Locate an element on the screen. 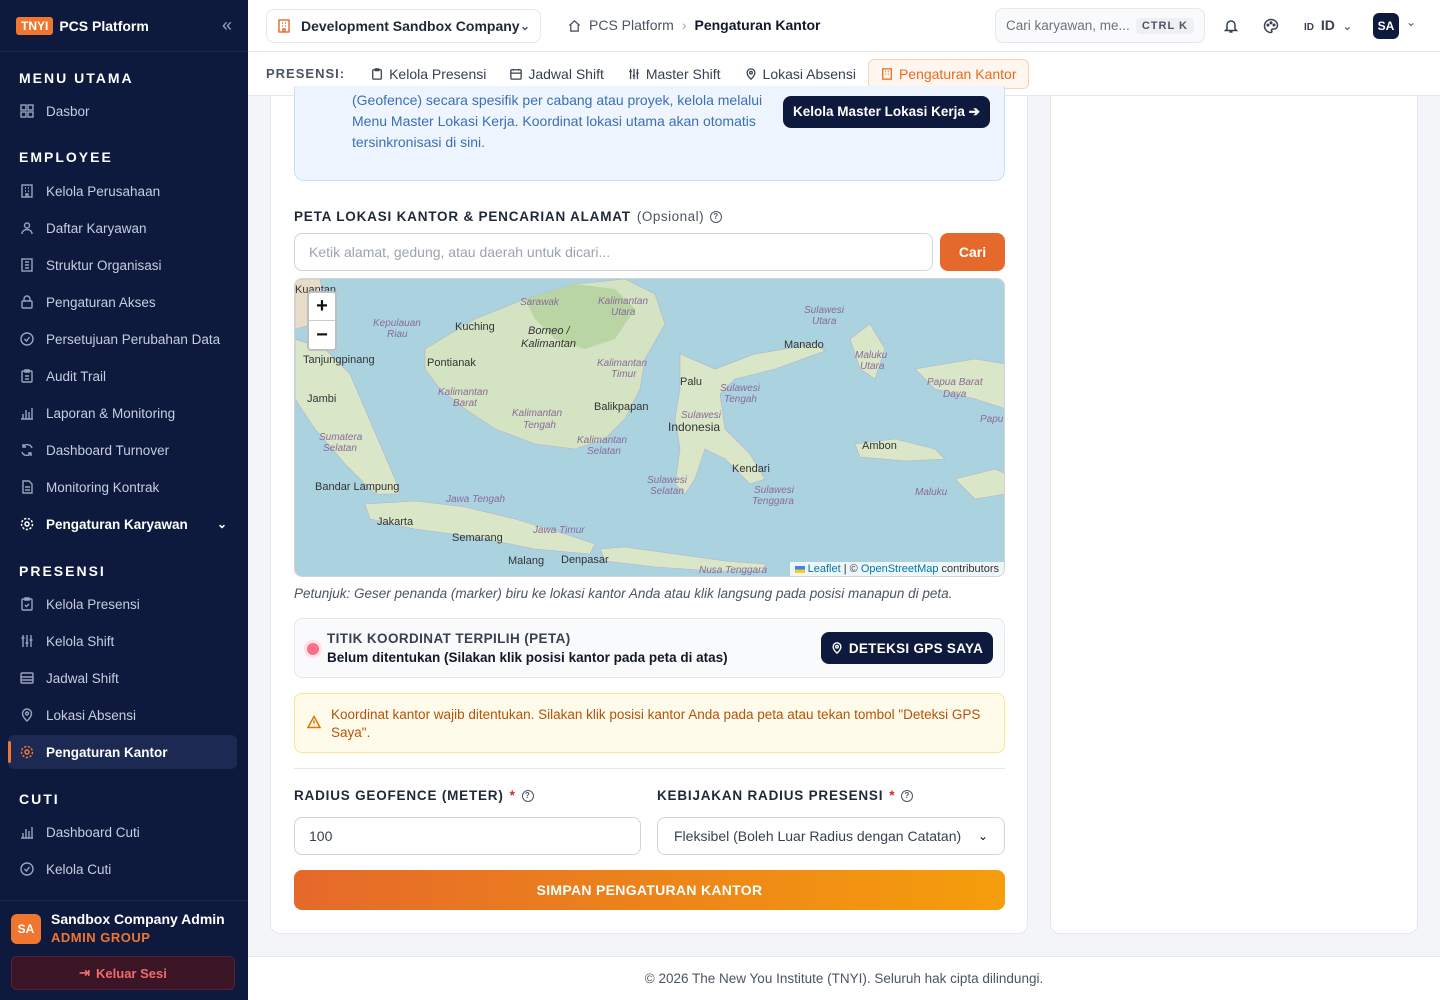 This screenshot has height=1000, width=1440. grid-icon is located at coordinates (27, 111).